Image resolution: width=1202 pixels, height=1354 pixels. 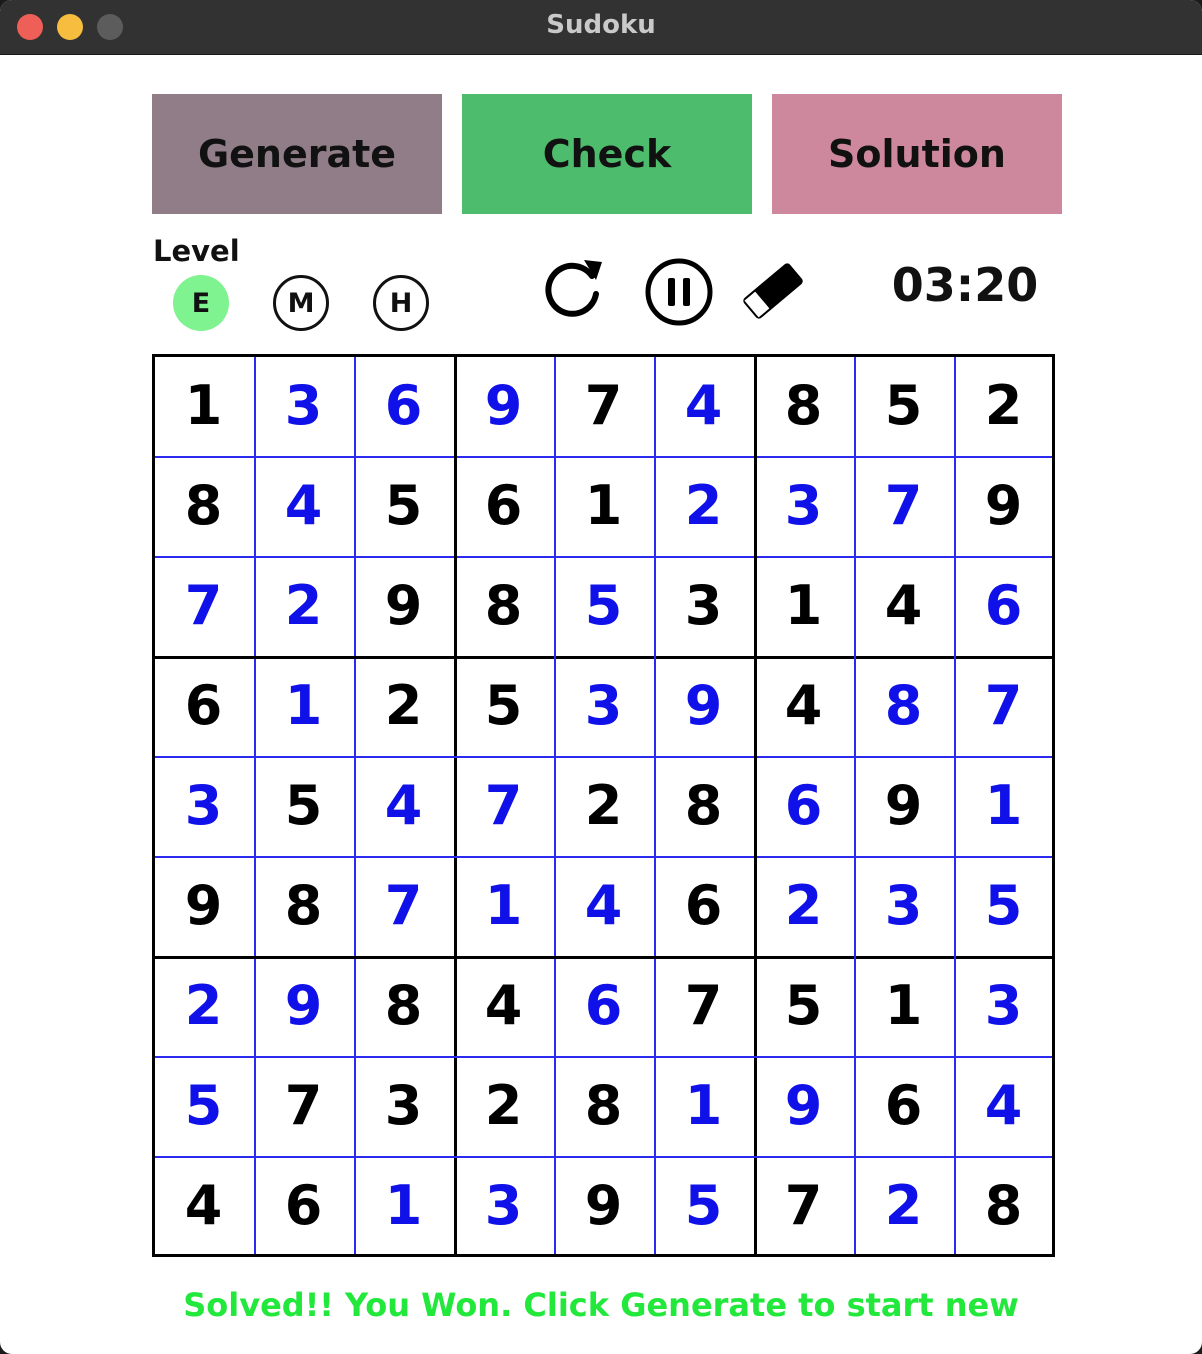 What do you see at coordinates (904, 806) in the screenshot?
I see `cell-r5-c8: 9` at bounding box center [904, 806].